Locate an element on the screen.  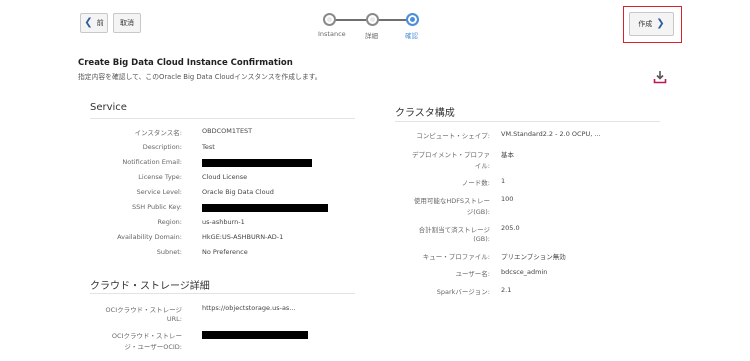
train-label-details: 詳細 is located at coordinates (371, 36).